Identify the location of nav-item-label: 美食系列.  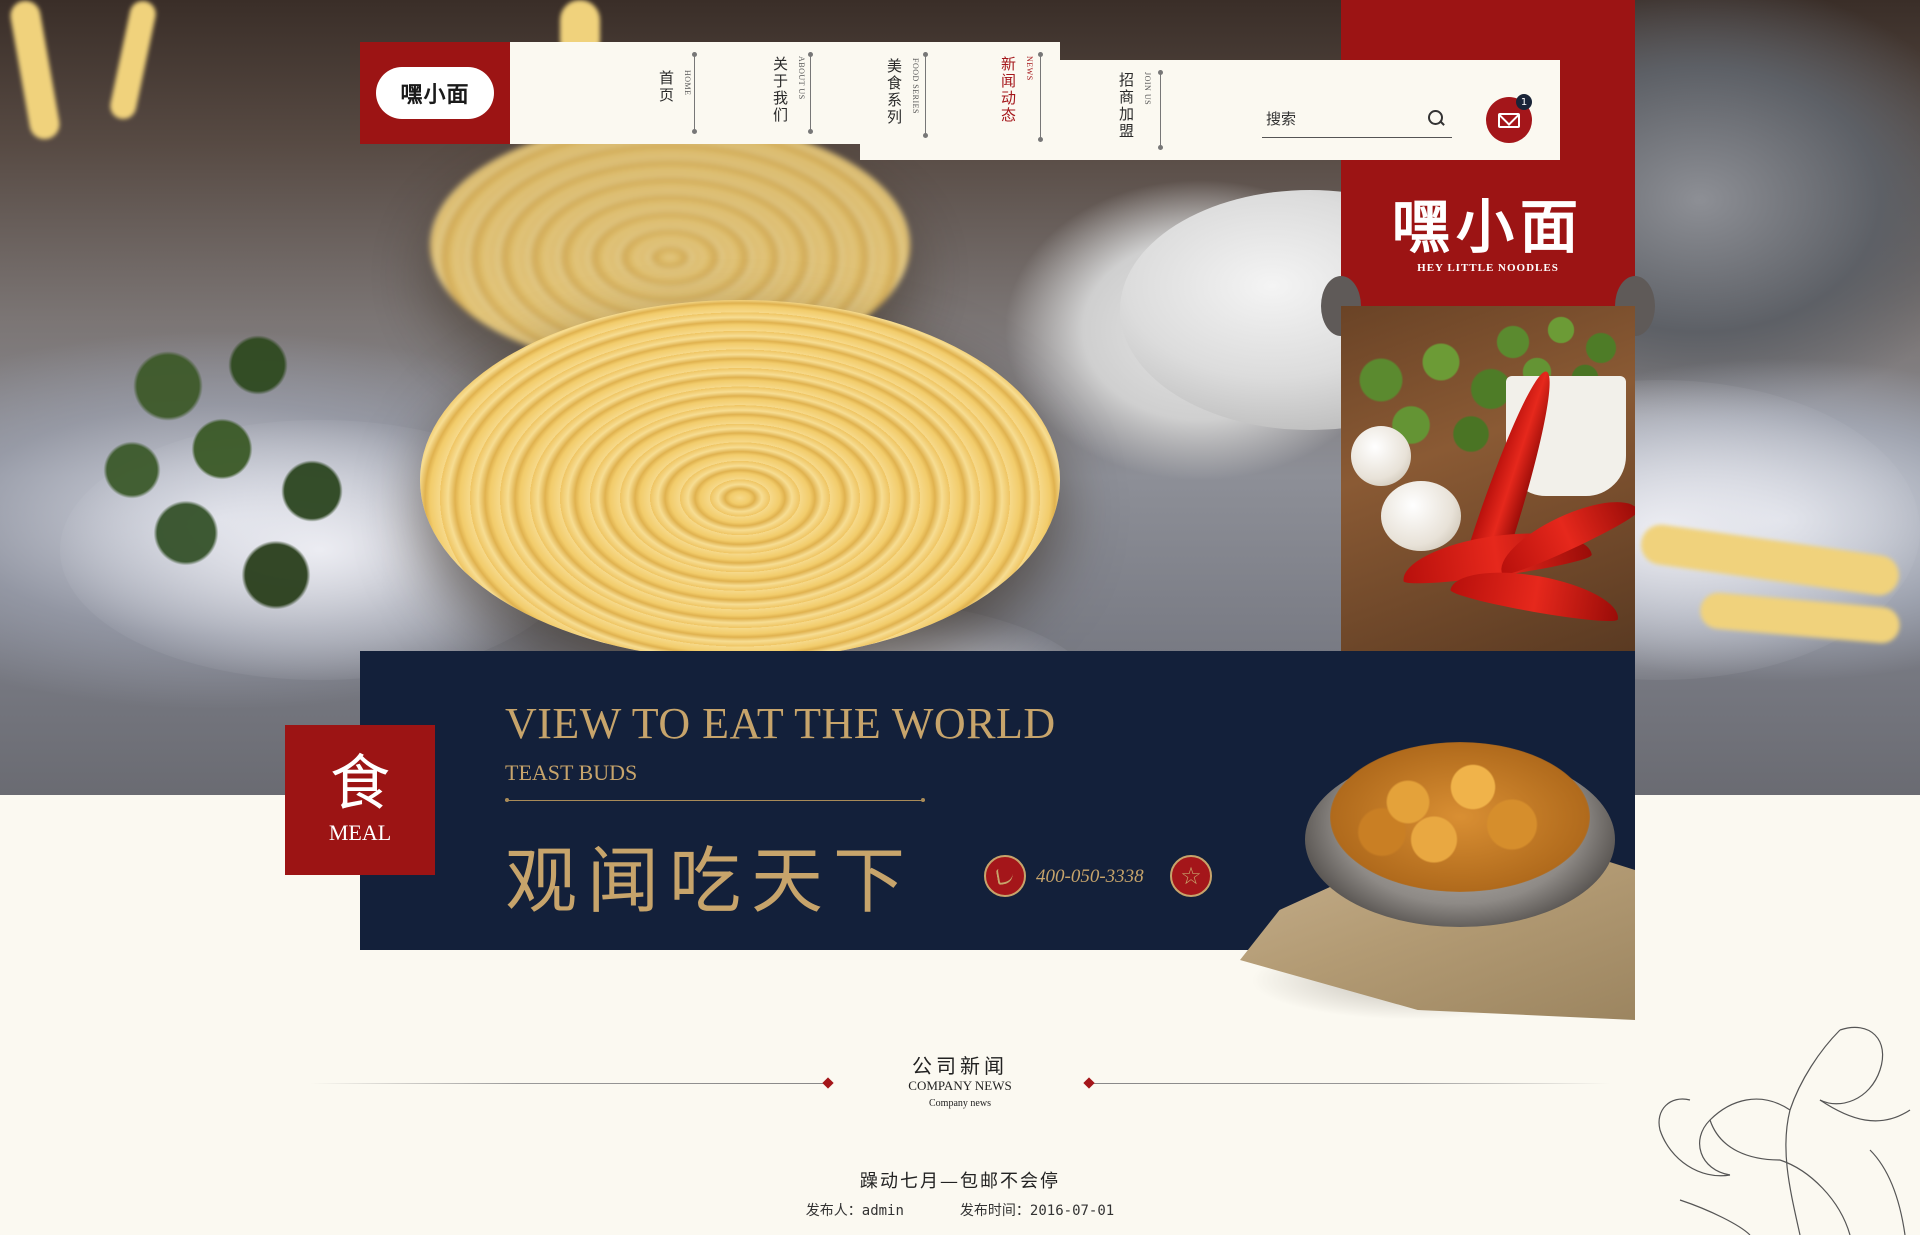
(894, 92).